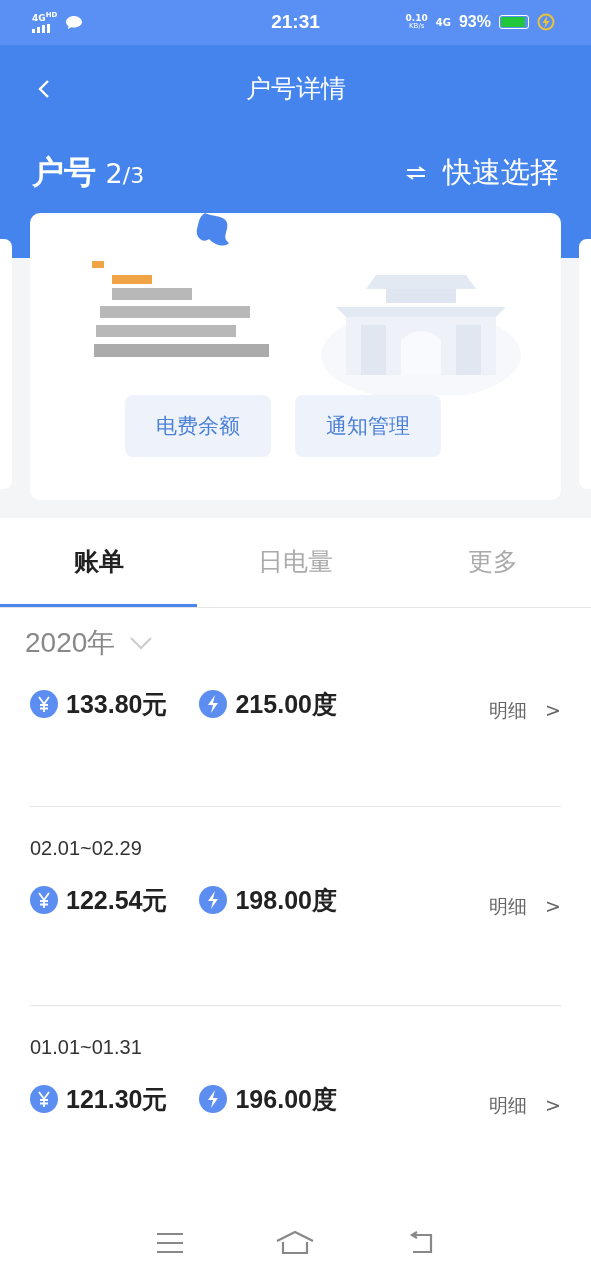 The width and height of the screenshot is (591, 1280). What do you see at coordinates (86, 849) in the screenshot?
I see `billing-period: 02.01~02.29` at bounding box center [86, 849].